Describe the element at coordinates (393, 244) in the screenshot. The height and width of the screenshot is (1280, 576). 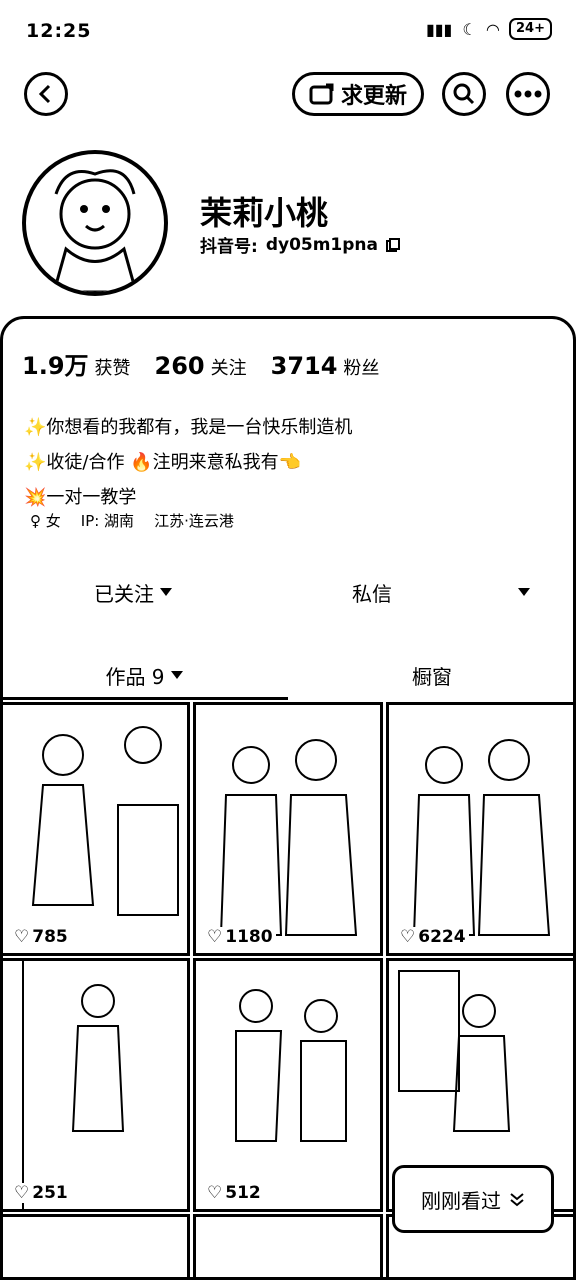
I see `copy-icon` at that location.